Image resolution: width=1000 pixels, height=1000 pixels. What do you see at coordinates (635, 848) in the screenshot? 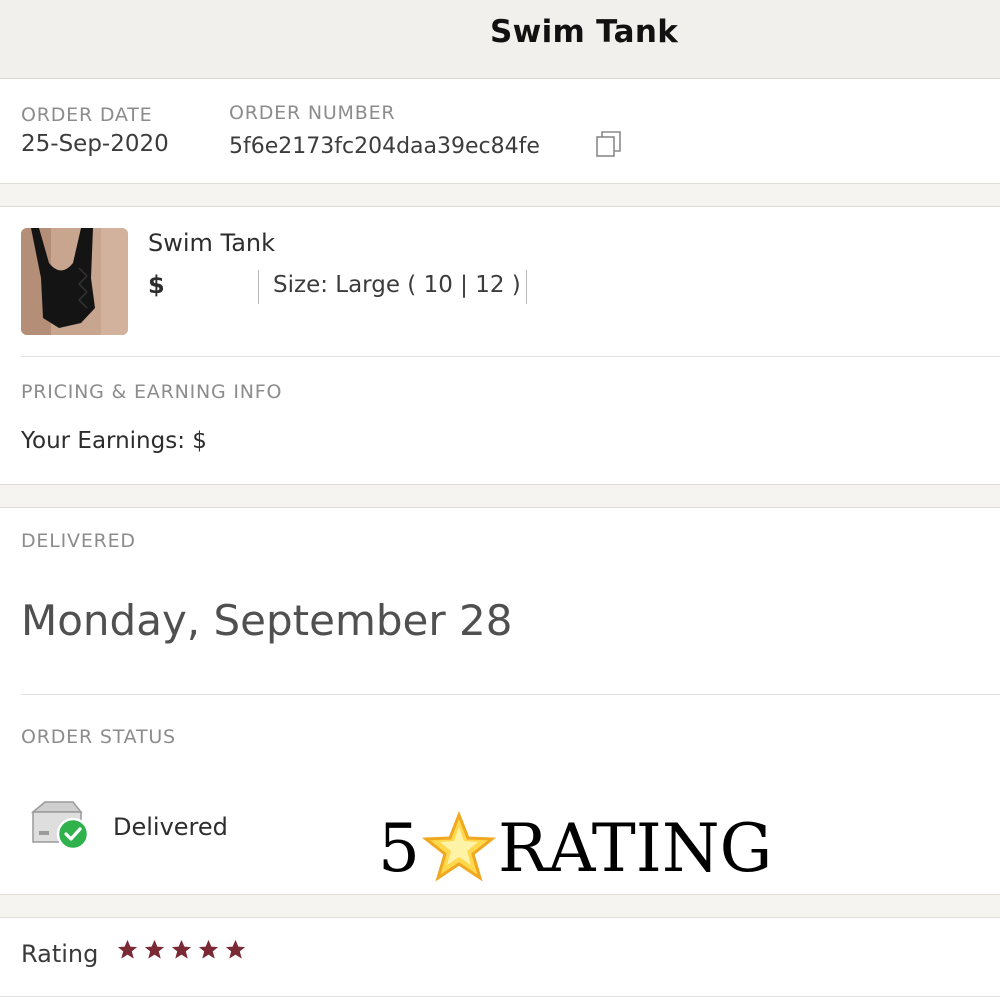
I see `overlay-text: RATING` at bounding box center [635, 848].